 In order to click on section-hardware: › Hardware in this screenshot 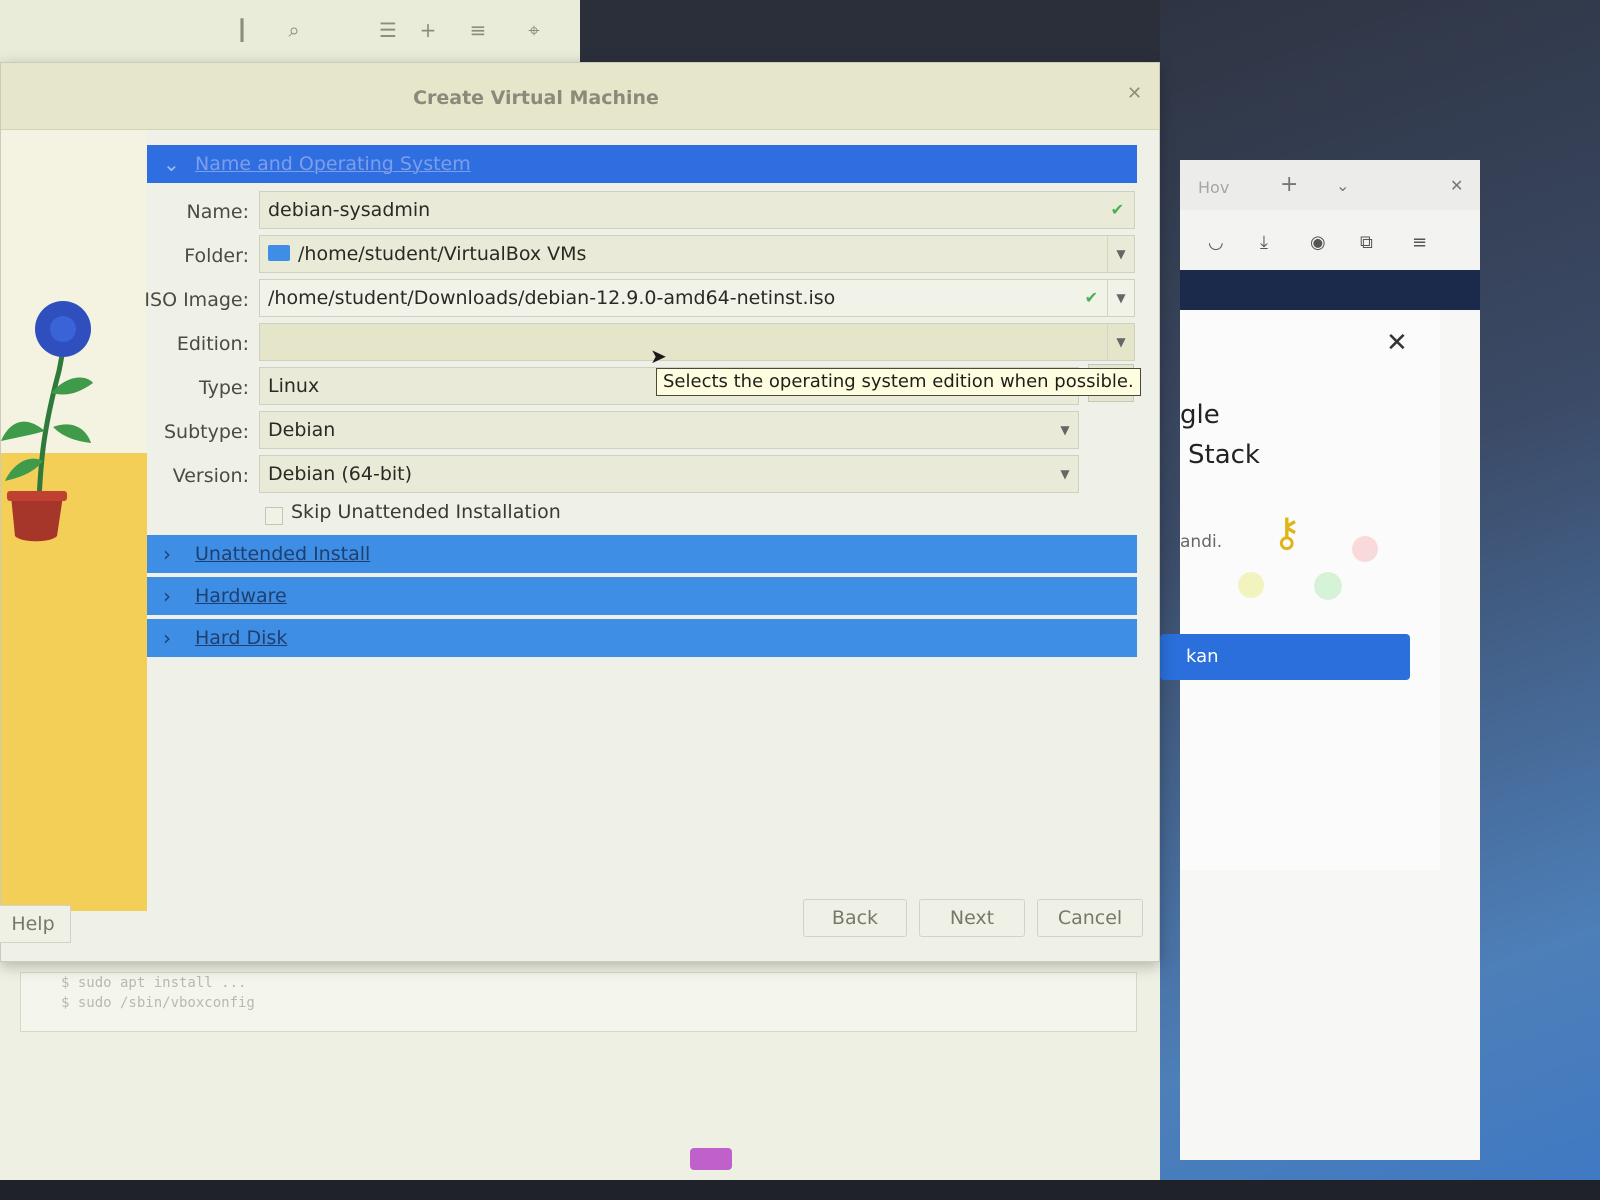, I will do `click(642, 596)`.